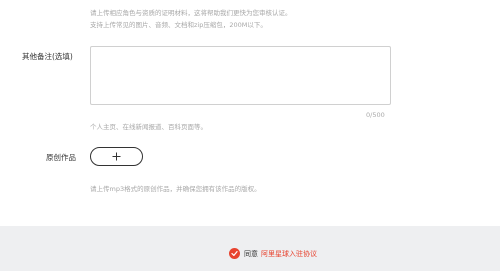 Image resolution: width=500 pixels, height=271 pixels. Describe the element at coordinates (61, 157) in the screenshot. I see `original-works-label: 原创作品` at that location.